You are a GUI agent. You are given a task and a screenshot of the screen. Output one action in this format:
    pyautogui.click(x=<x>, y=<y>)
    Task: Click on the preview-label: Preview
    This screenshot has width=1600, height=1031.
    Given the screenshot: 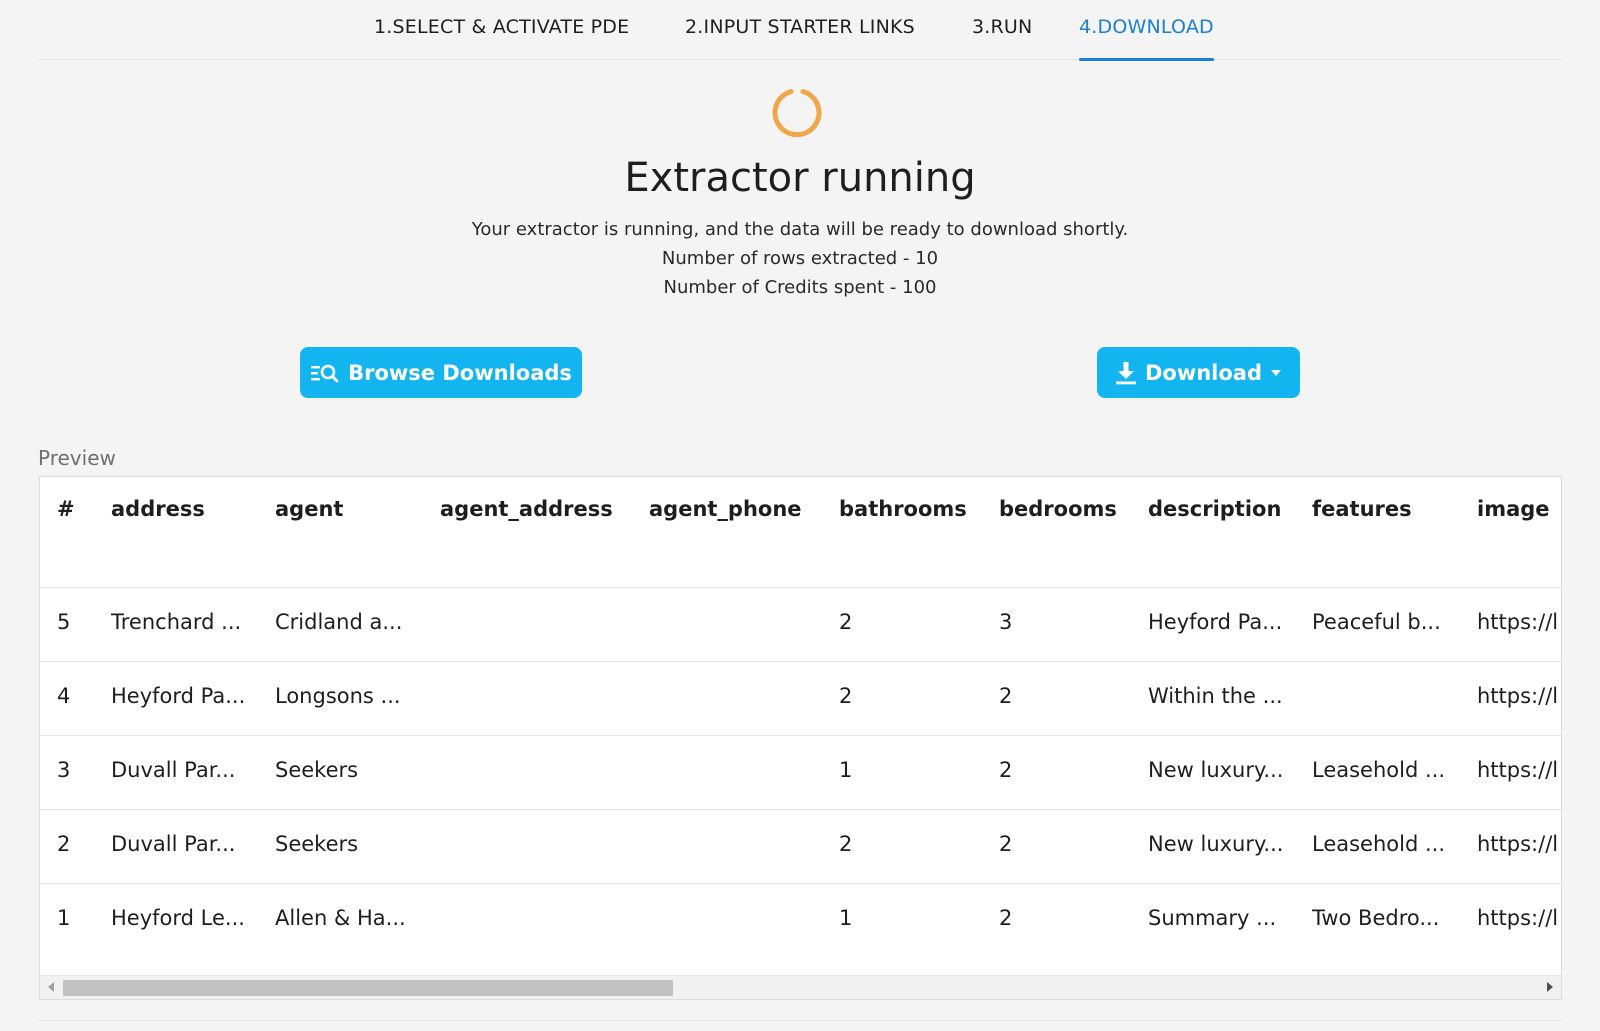 What is the action you would take?
    pyautogui.click(x=77, y=458)
    